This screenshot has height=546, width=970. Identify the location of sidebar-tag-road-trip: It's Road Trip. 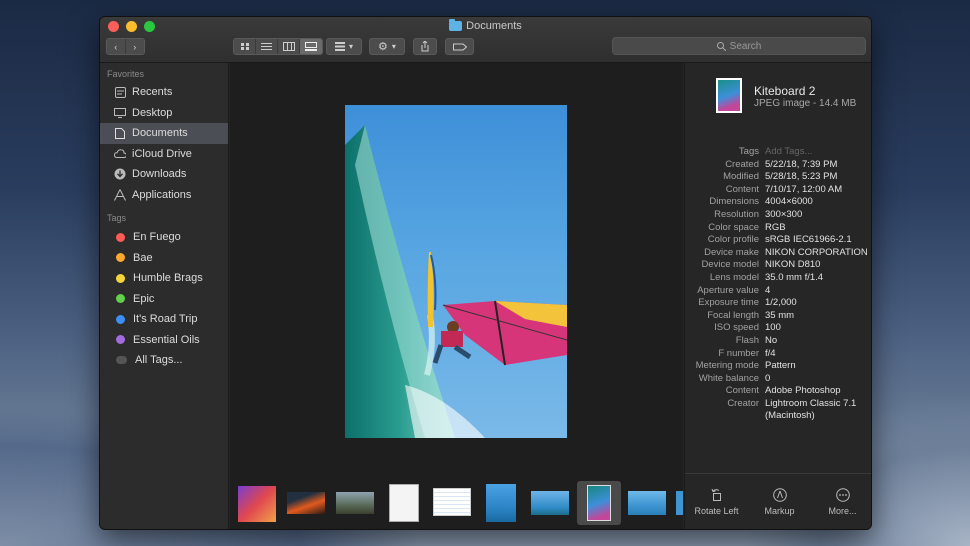
(164, 319).